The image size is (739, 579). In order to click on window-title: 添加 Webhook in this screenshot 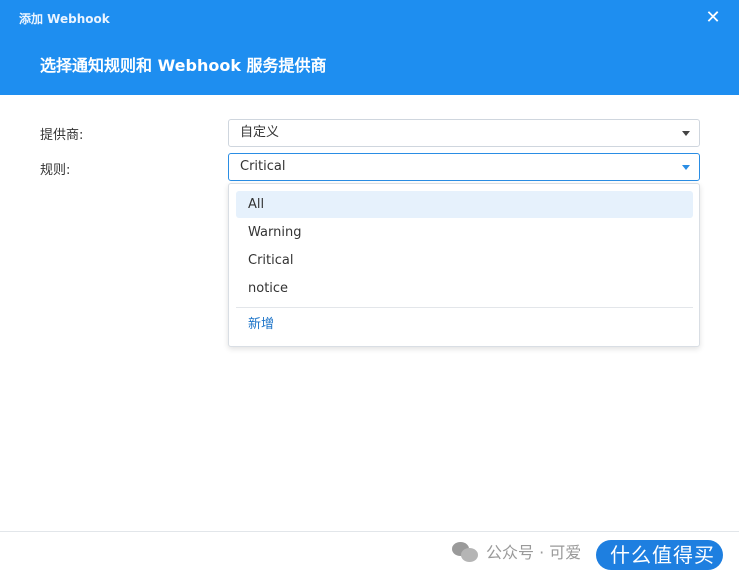, I will do `click(64, 19)`.